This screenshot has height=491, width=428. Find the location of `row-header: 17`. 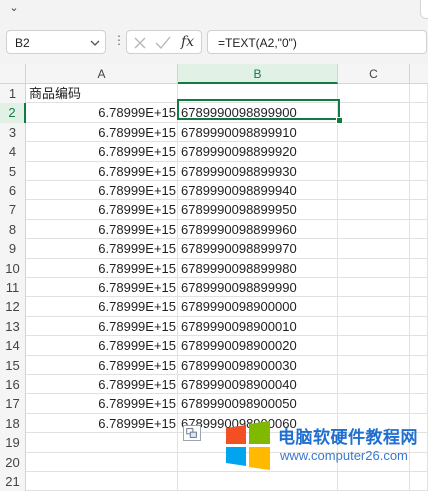

row-header: 17 is located at coordinates (13, 404).